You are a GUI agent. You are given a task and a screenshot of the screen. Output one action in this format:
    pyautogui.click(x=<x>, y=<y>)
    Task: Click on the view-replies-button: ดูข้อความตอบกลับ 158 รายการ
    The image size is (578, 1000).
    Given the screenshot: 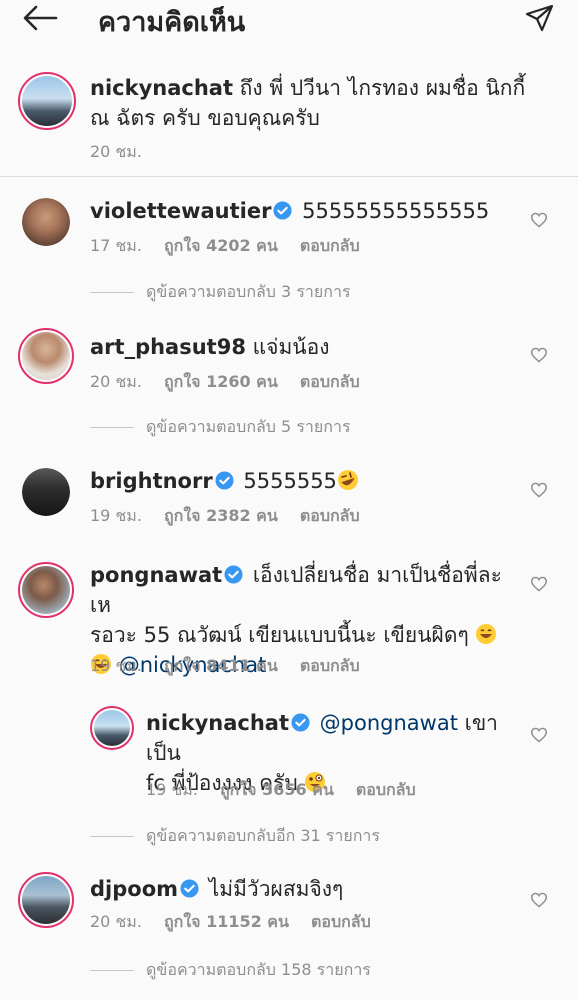 What is the action you would take?
    pyautogui.click(x=230, y=970)
    